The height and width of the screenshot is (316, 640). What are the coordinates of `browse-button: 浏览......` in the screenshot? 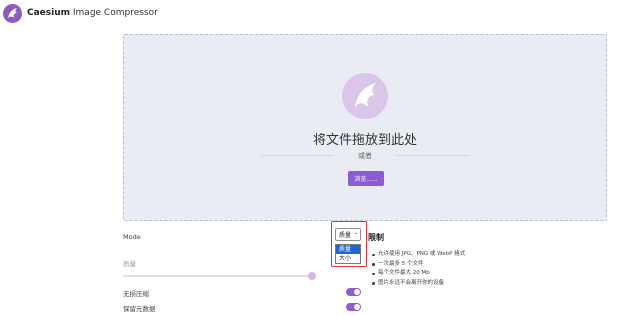 It's located at (366, 178).